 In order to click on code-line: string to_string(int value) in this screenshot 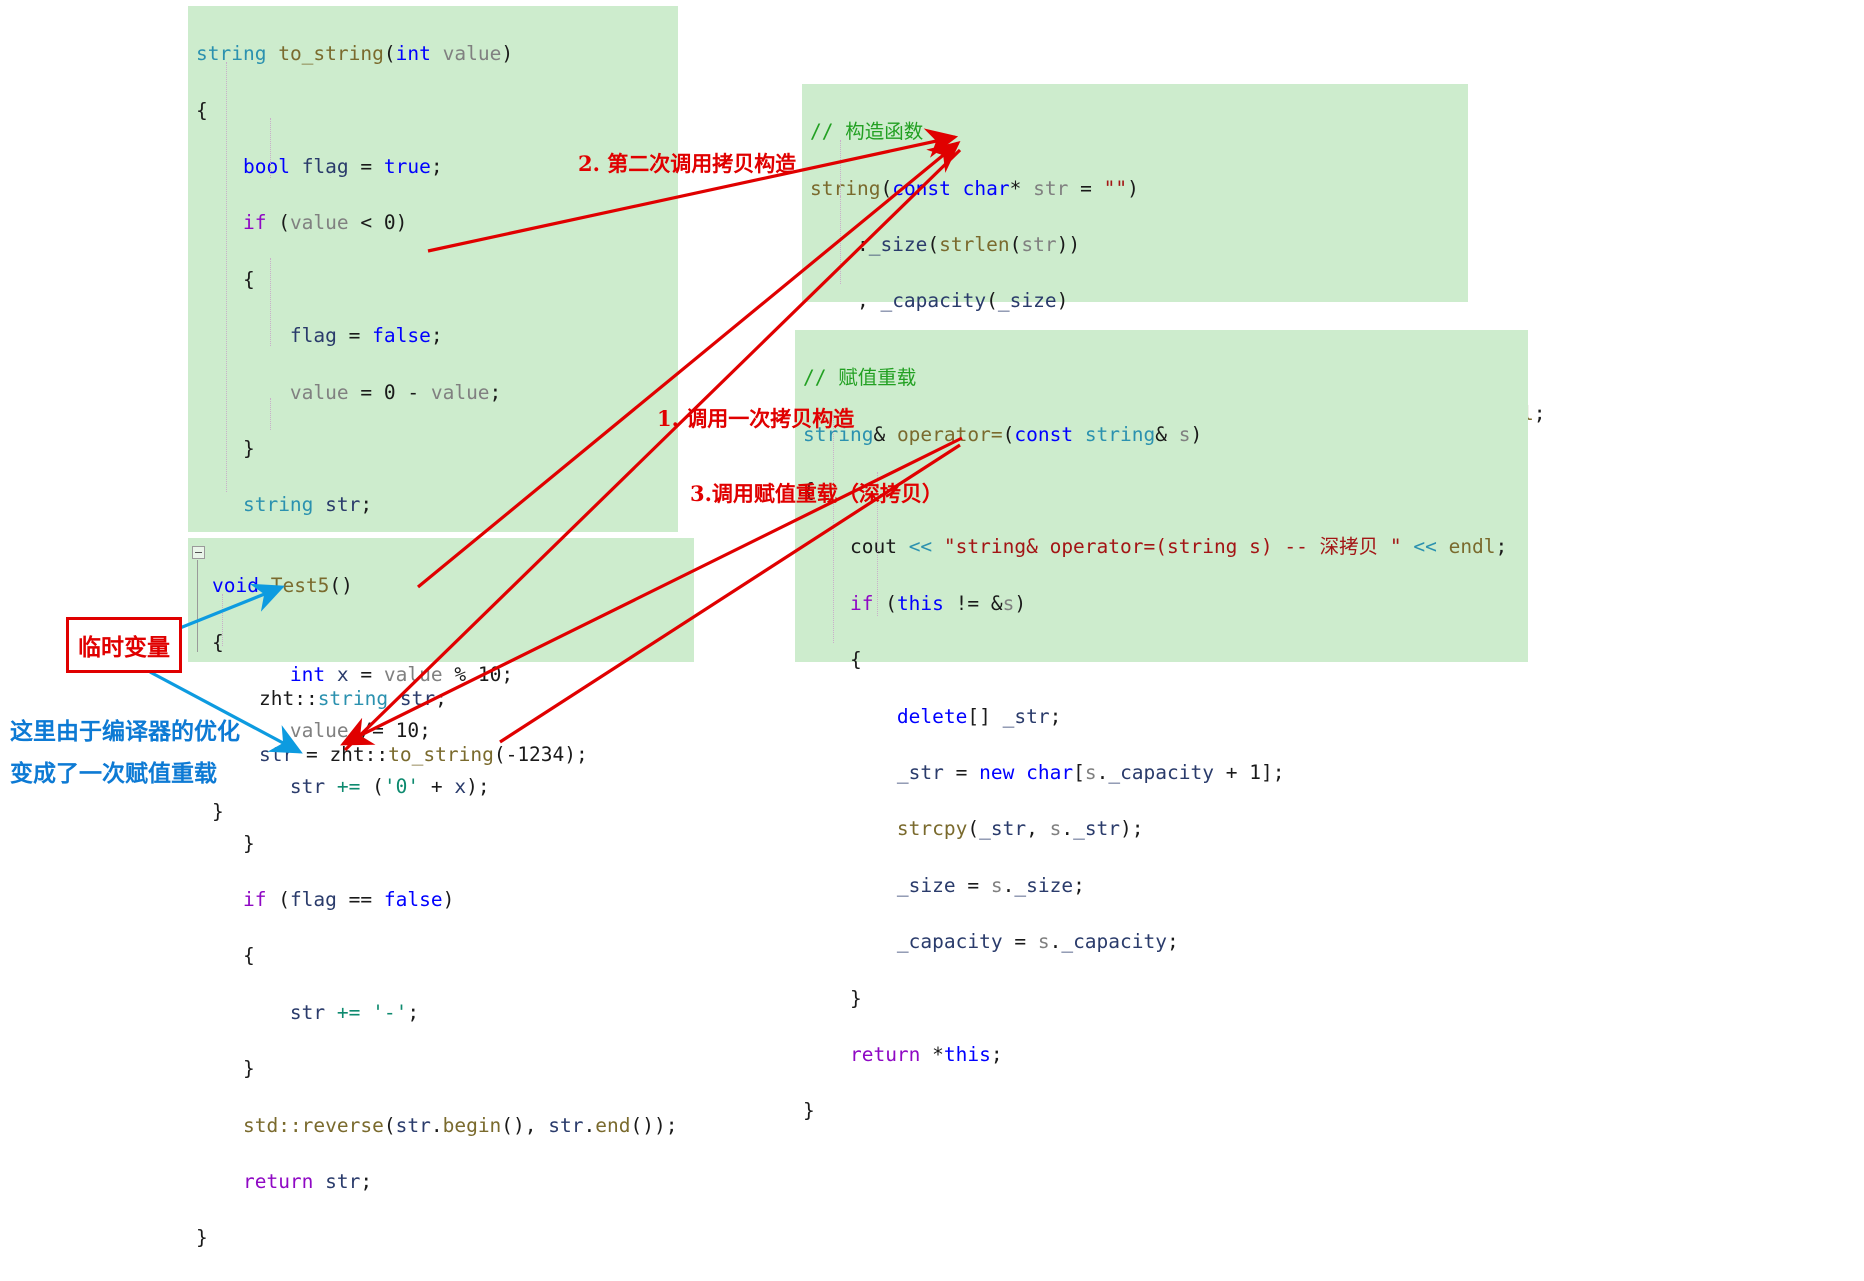, I will do `click(355, 54)`.